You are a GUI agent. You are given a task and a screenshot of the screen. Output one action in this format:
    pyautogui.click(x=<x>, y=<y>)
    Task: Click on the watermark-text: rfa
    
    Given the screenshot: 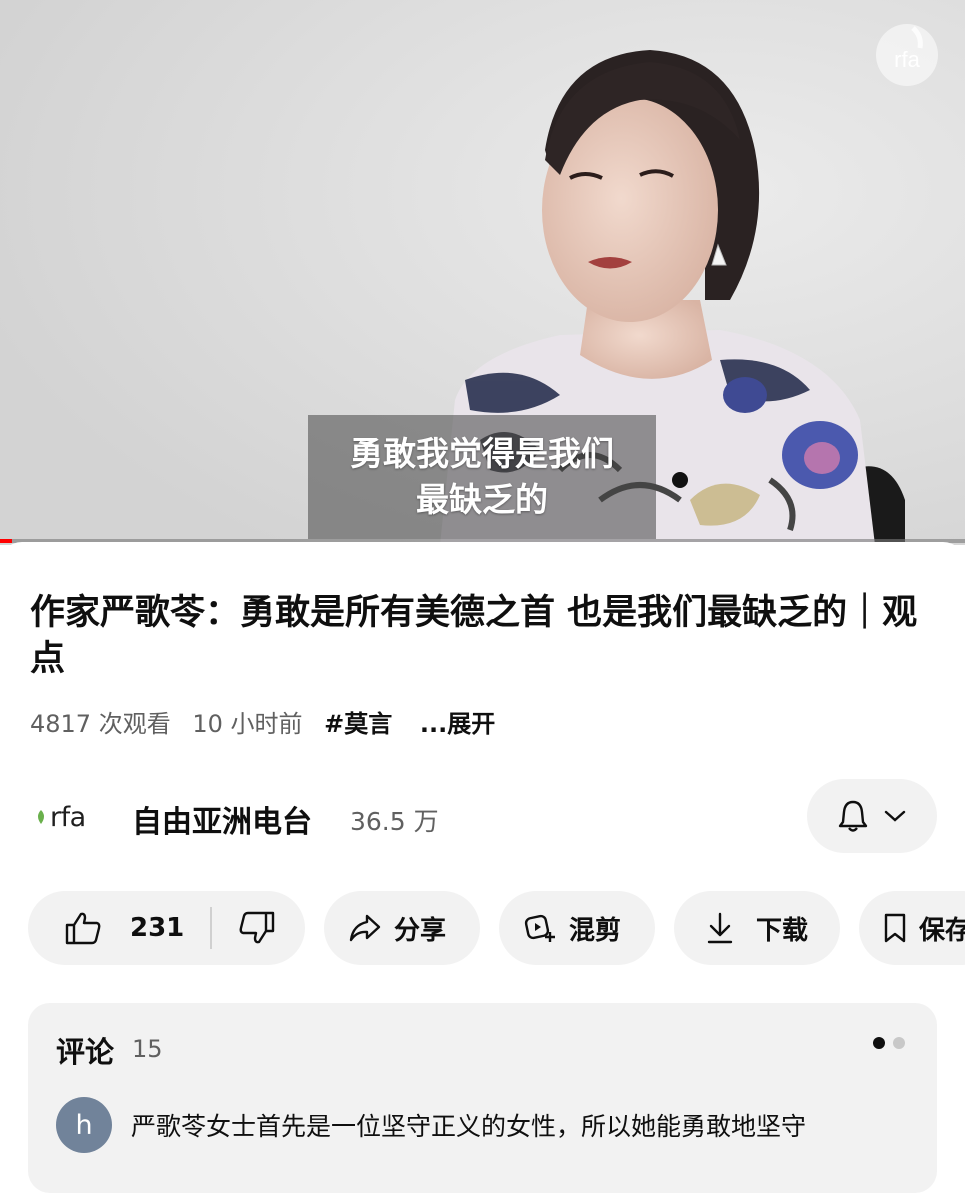 What is the action you would take?
    pyautogui.click(x=907, y=59)
    